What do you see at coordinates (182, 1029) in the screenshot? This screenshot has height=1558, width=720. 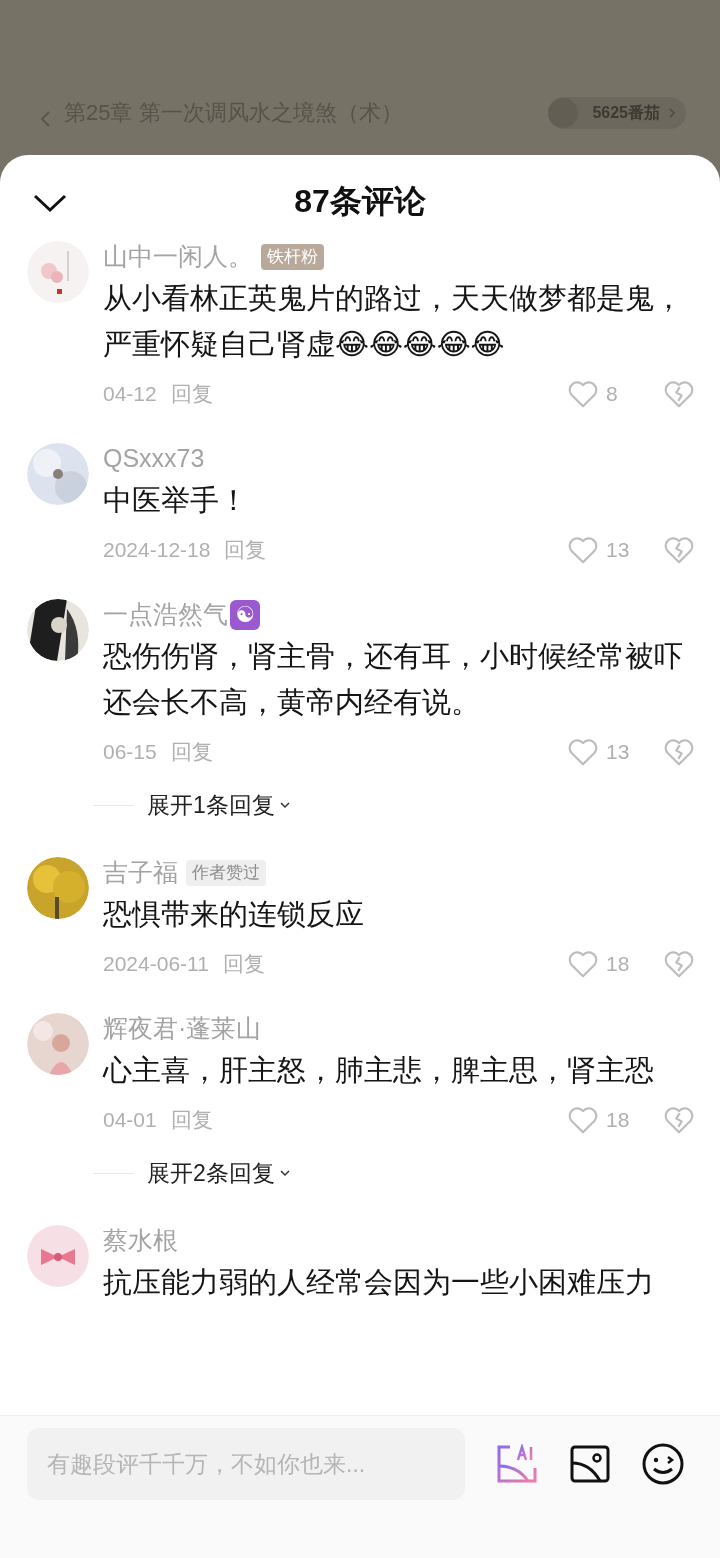 I see `username: 辉夜君·蓬莱山` at bounding box center [182, 1029].